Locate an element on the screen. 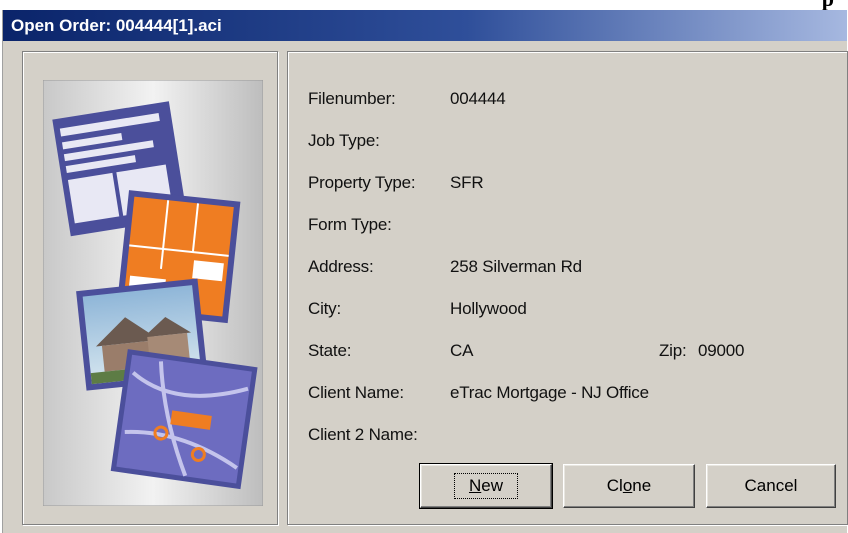 This screenshot has width=848, height=533. client-name-value: eTrac Mortgage - NJ Office is located at coordinates (549, 392).